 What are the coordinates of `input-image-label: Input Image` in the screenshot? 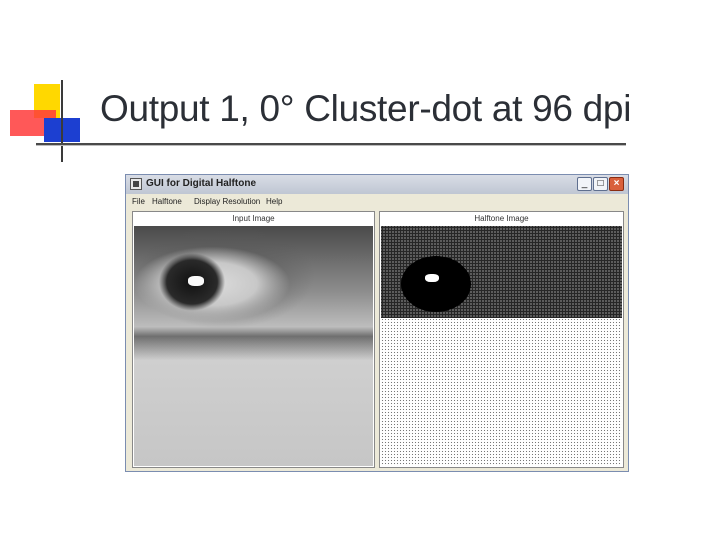 It's located at (253, 218).